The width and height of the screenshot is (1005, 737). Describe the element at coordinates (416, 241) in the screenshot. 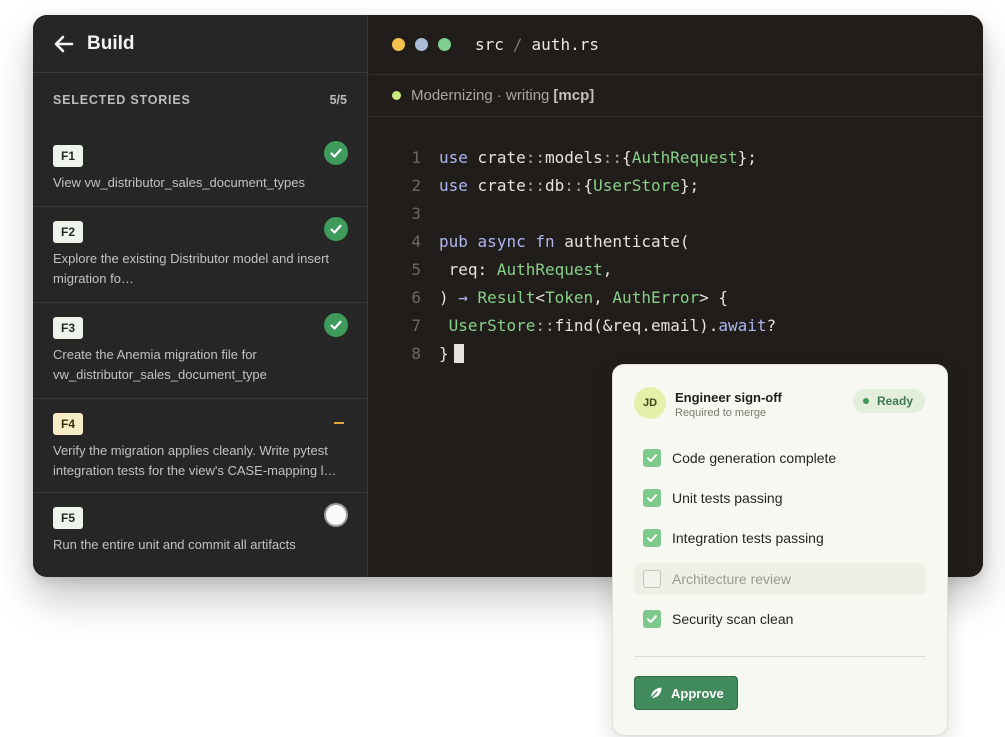

I see `line-number: 4` at that location.